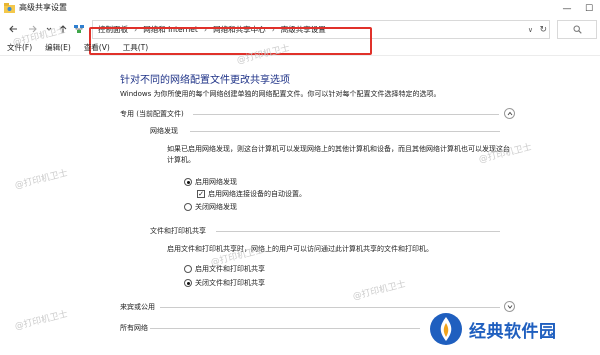  Describe the element at coordinates (152, 114) in the screenshot. I see `section-label-private: 专用 (当前配置文件)` at that location.